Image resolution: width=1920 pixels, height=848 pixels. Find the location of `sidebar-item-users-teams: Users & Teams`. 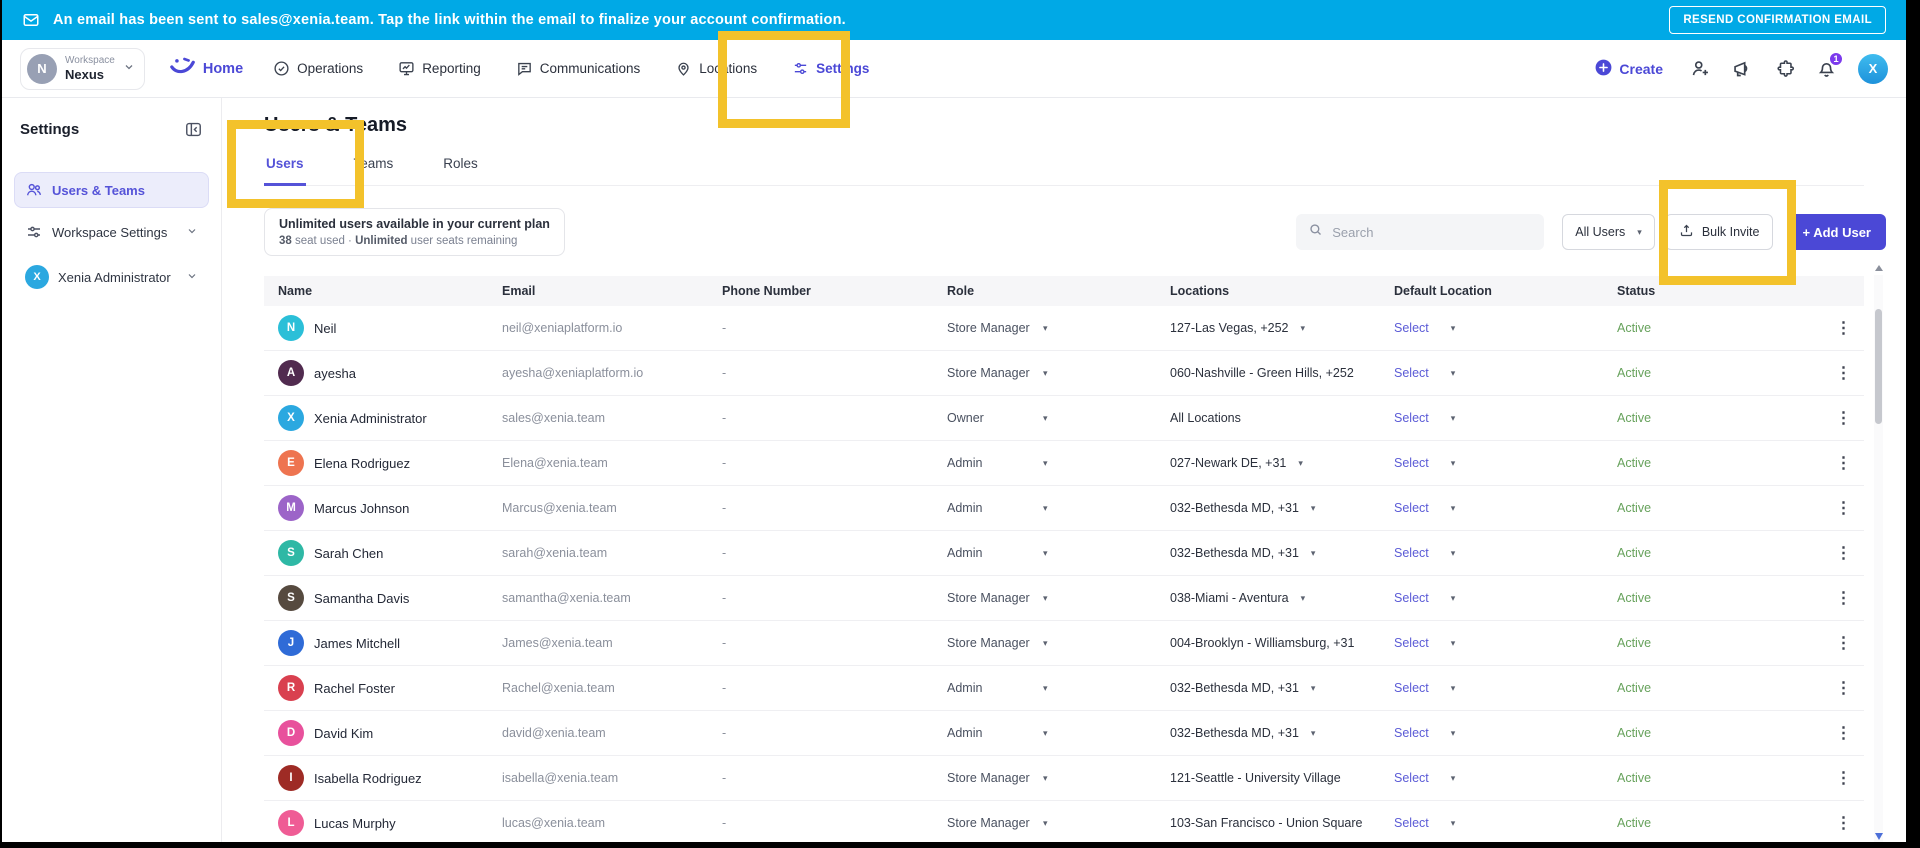

sidebar-item-users-teams: Users & Teams is located at coordinates (111, 190).